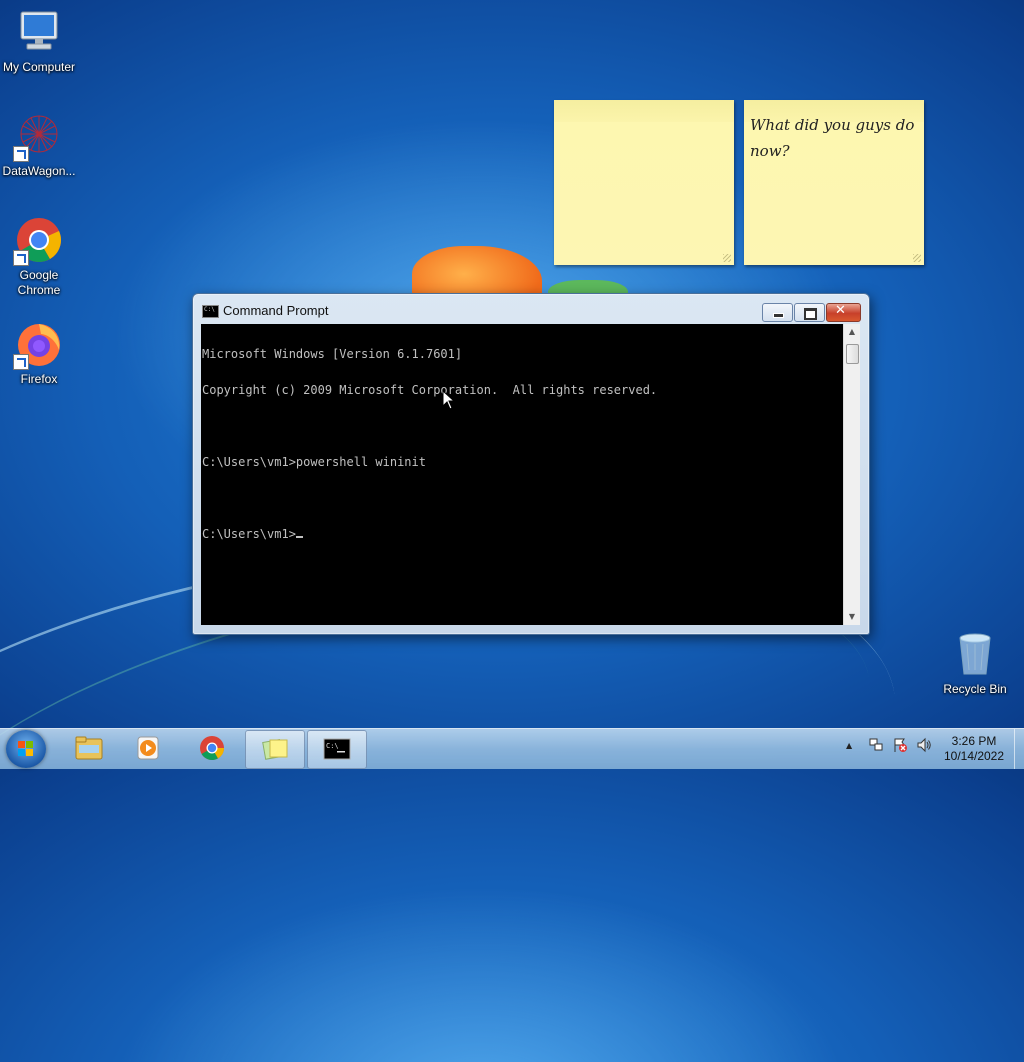 The height and width of the screenshot is (1062, 1024). Describe the element at coordinates (38, 137) in the screenshot. I see `datawagon-icon` at that location.